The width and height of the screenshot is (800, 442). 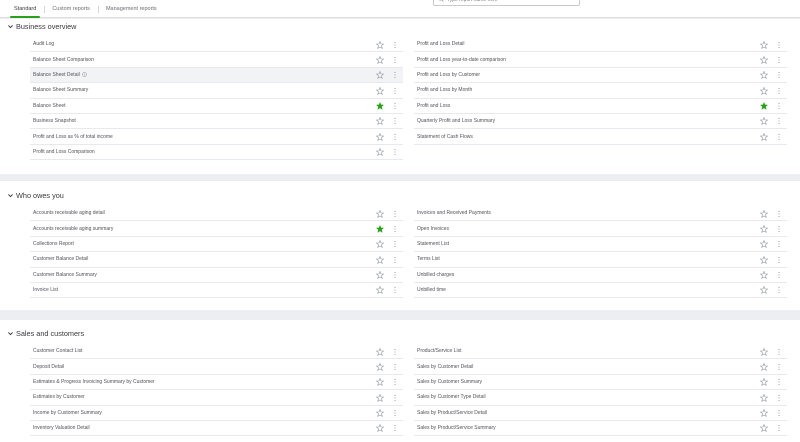 I want to click on report-link: Income by Customer Summary, so click(x=216, y=413).